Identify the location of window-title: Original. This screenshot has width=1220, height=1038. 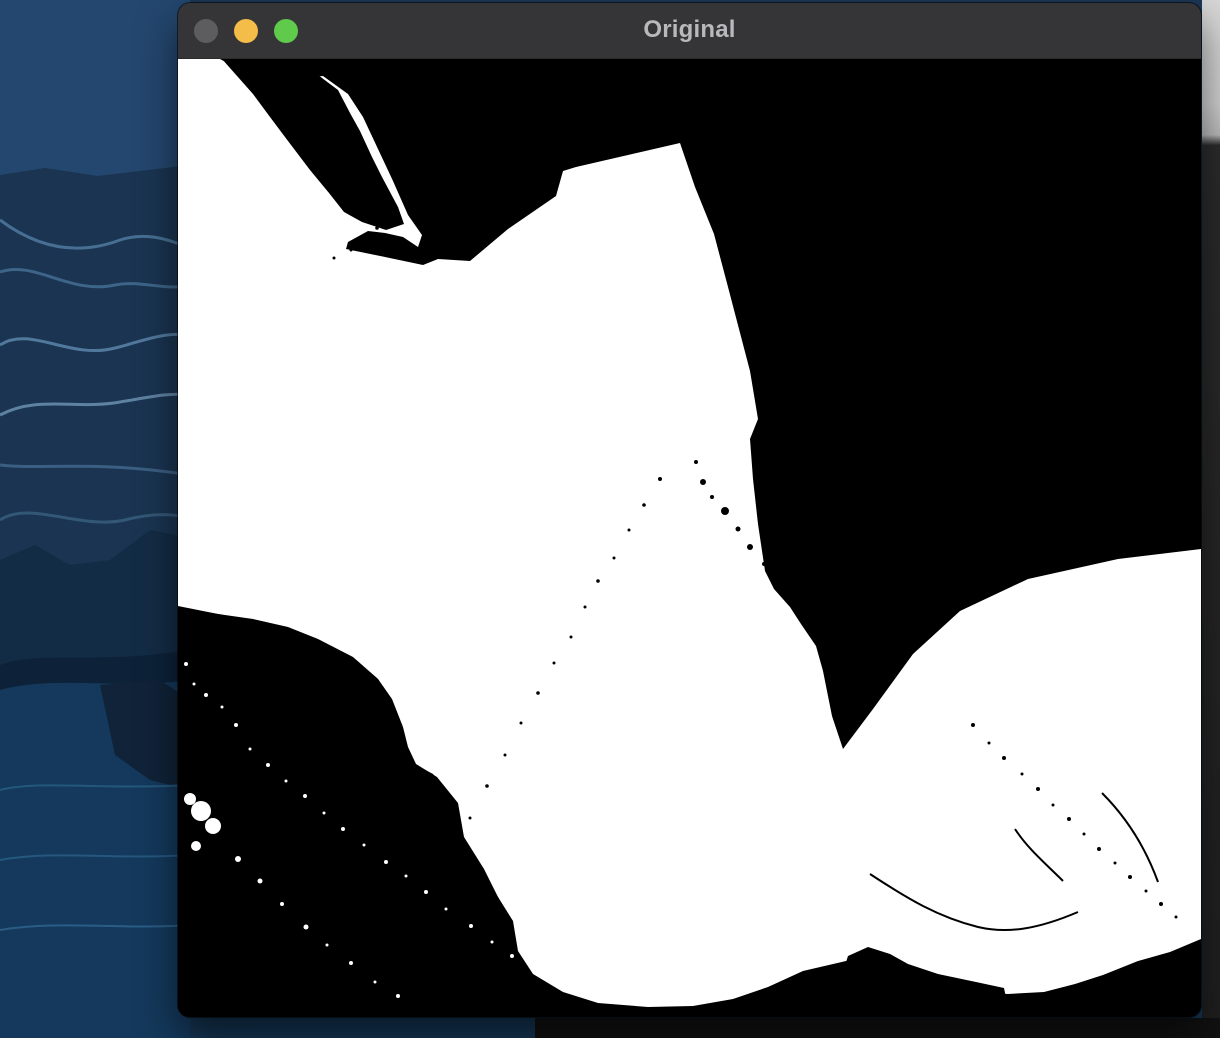
(689, 29).